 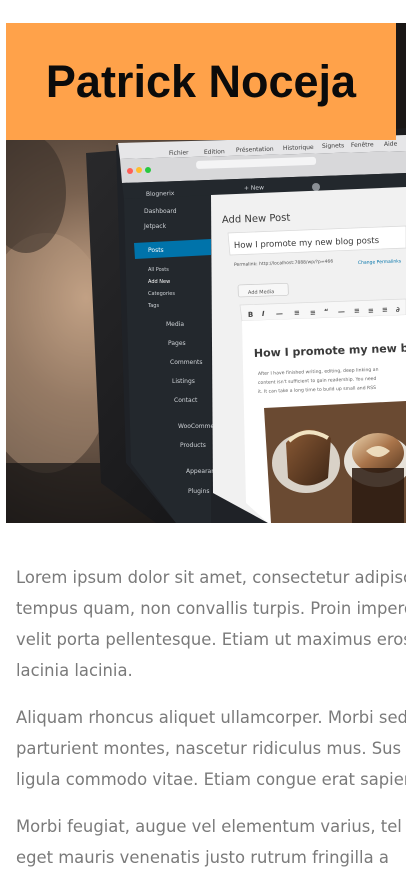 What do you see at coordinates (74, 670) in the screenshot?
I see `paragraph-line: lacinia lacinia.` at bounding box center [74, 670].